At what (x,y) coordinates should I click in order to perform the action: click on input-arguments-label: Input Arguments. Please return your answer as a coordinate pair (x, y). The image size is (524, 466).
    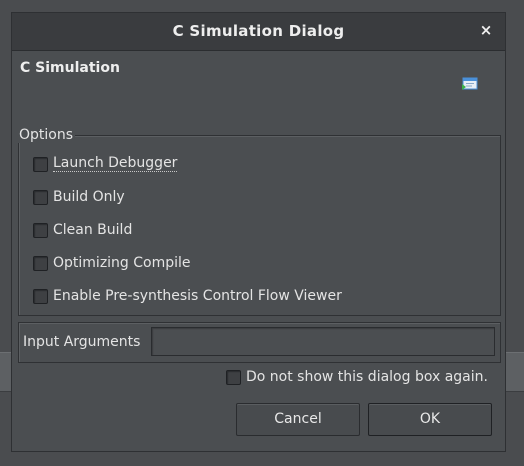
    Looking at the image, I should click on (82, 342).